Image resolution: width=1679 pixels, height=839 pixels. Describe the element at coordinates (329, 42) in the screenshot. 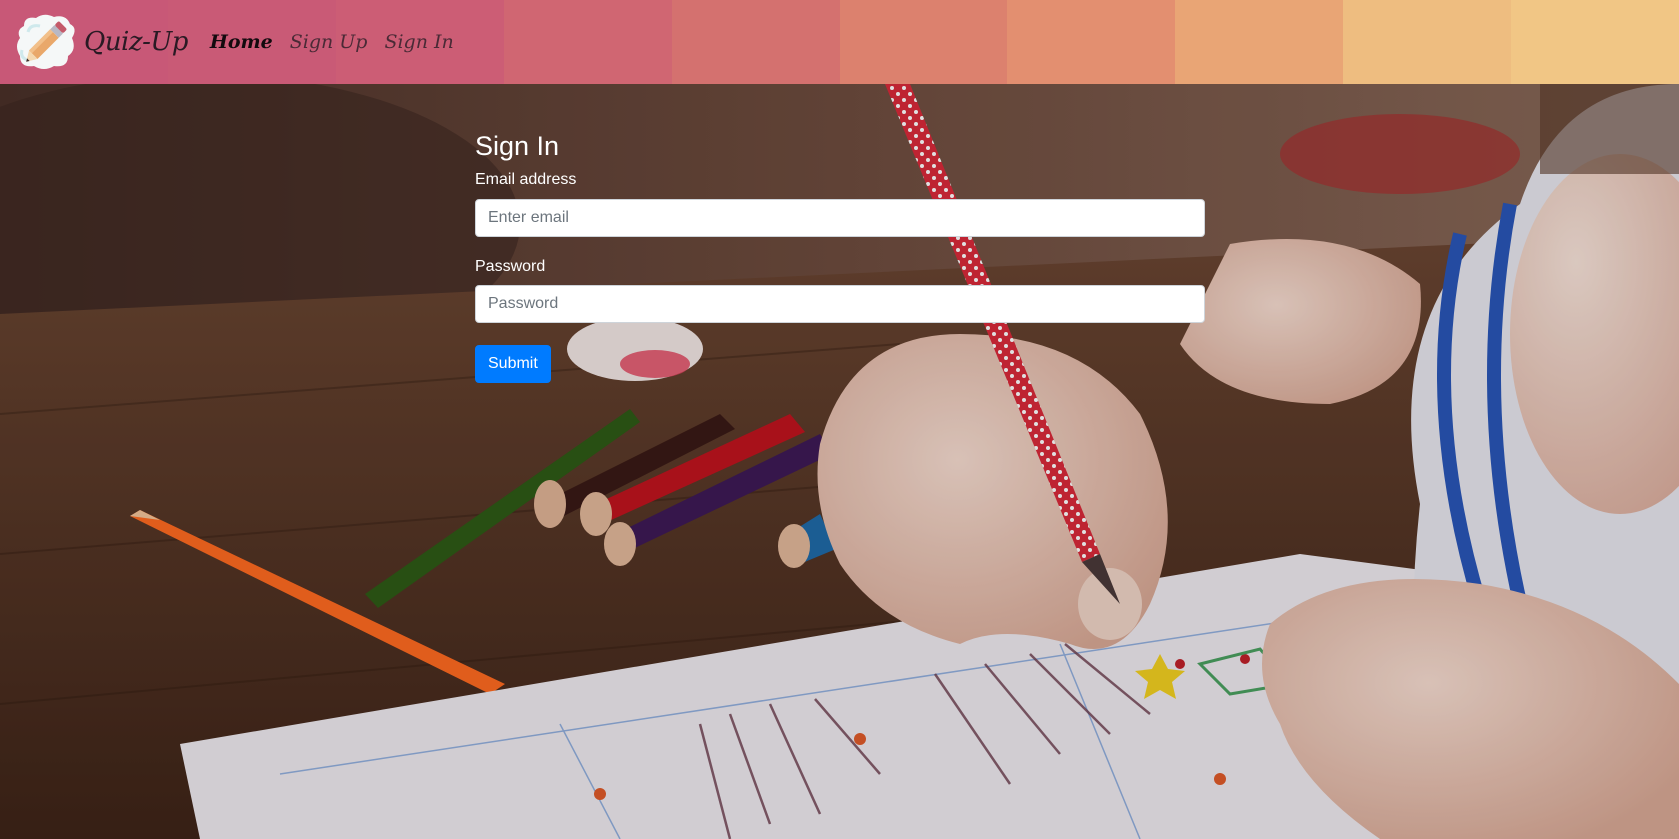

I see `nav-link-sign-up: Sign Up` at that location.